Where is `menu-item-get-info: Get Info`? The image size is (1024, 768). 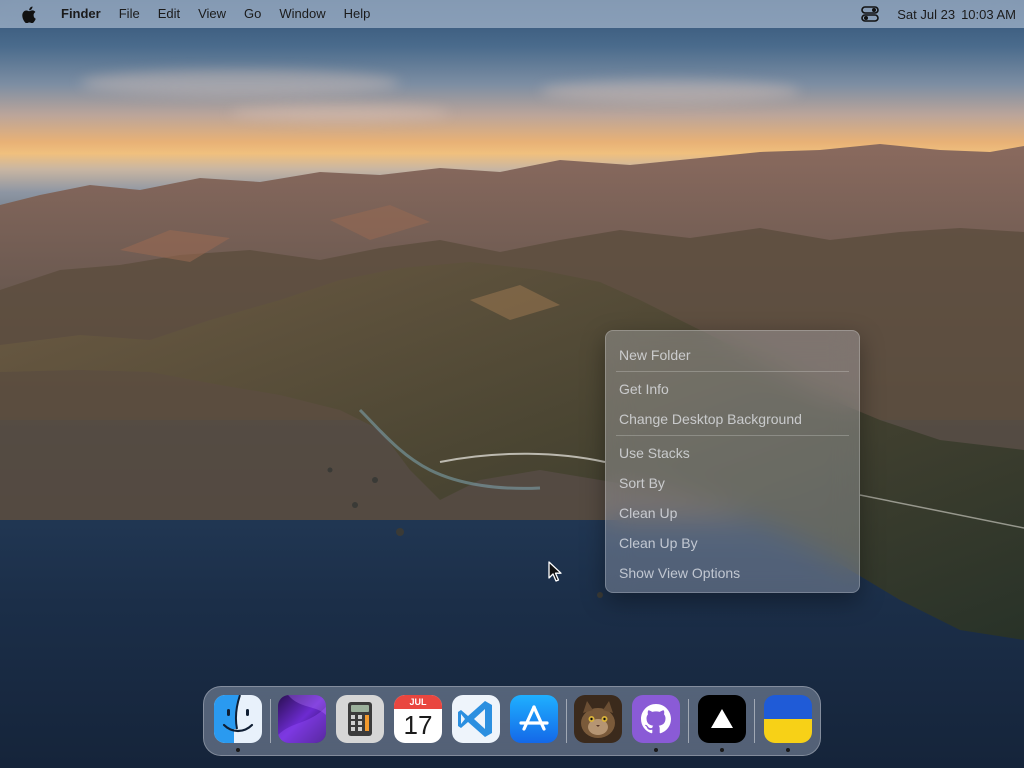
menu-item-get-info: Get Info is located at coordinates (732, 389).